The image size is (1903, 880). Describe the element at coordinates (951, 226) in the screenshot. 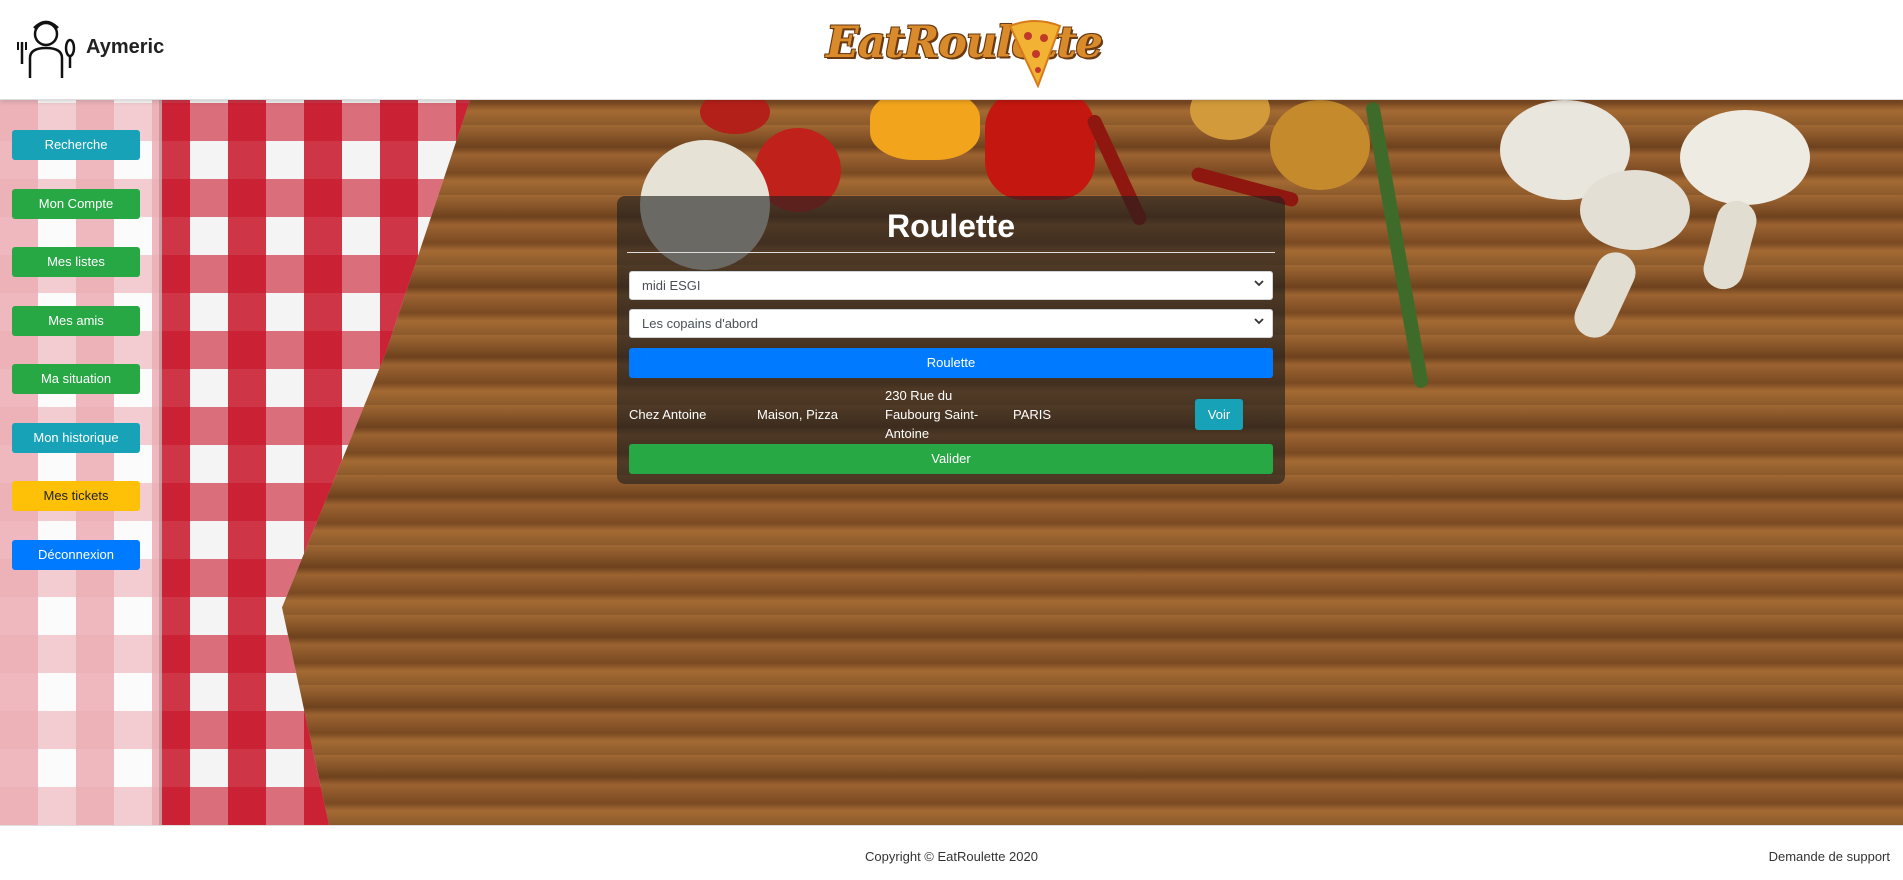

I see `panel-title: Roulette` at that location.